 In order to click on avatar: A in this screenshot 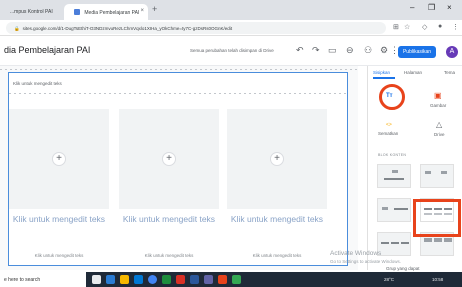, I will do `click(452, 52)`.